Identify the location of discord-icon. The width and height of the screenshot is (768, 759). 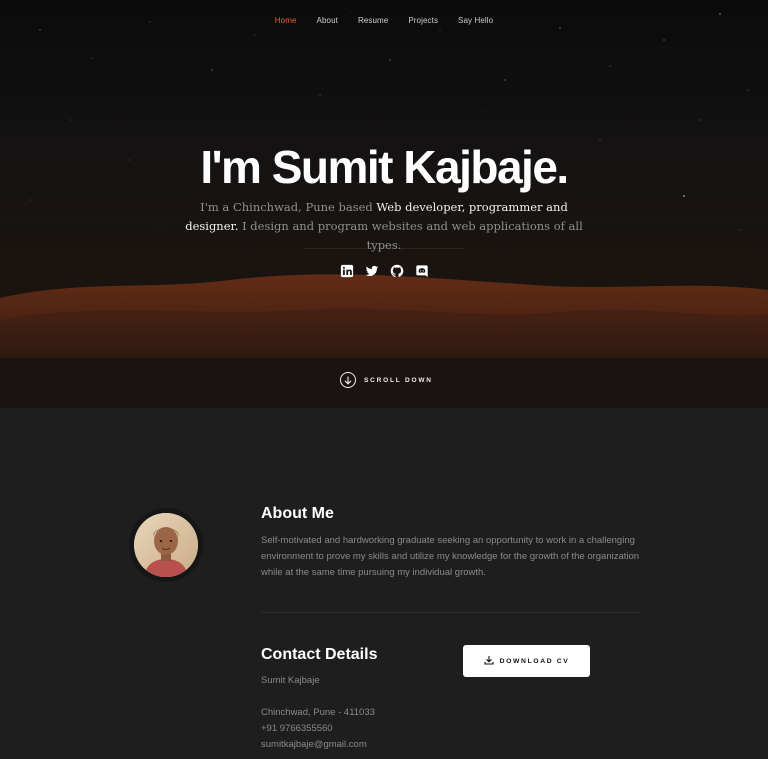
(422, 271).